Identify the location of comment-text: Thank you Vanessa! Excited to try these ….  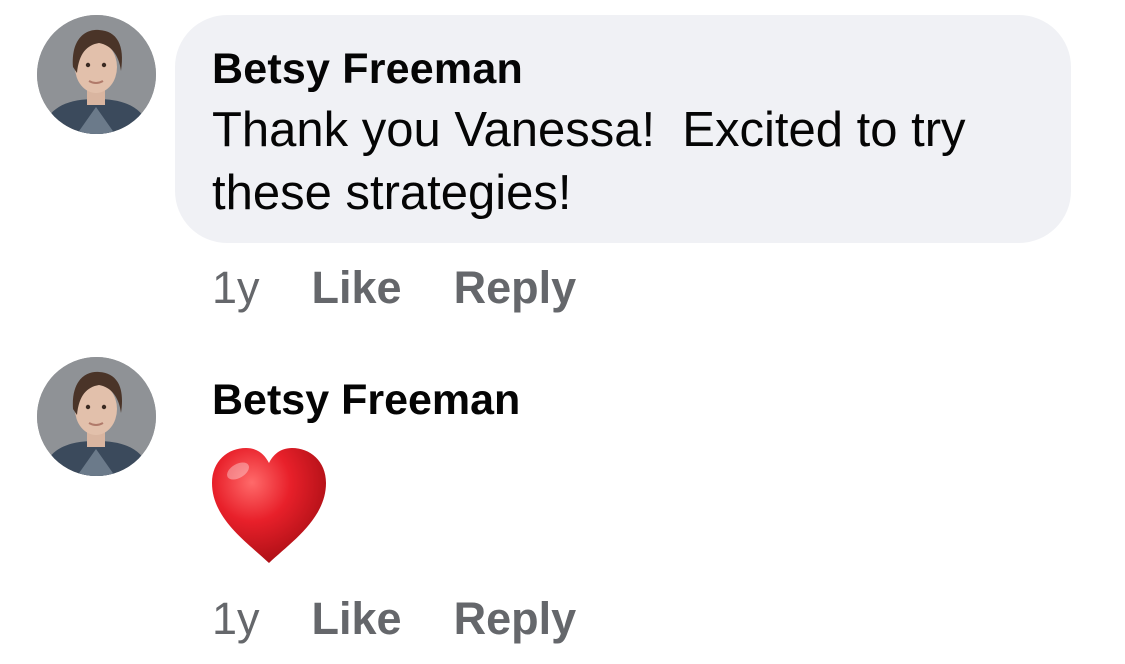
(596, 161).